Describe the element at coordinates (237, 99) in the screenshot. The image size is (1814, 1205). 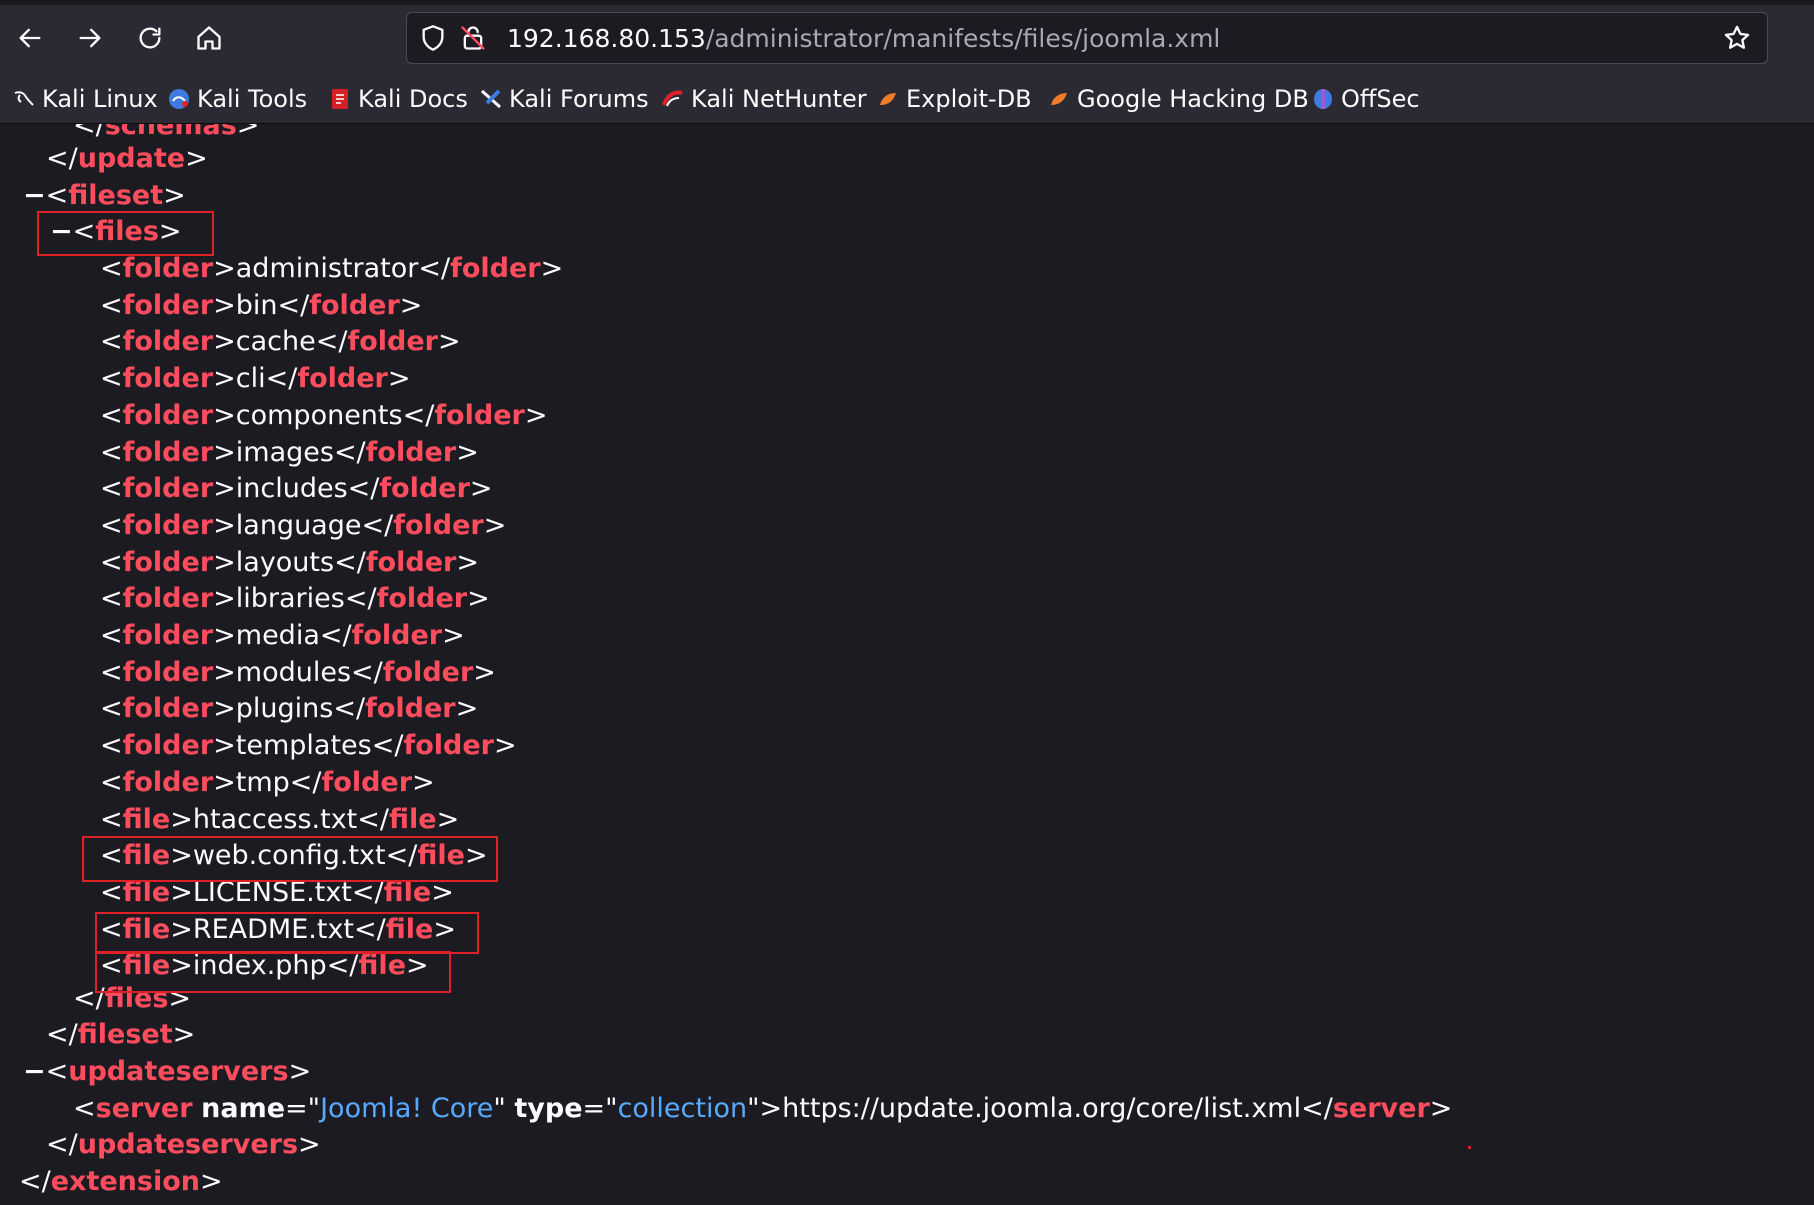
I see `bookmark-kali-tools: Kali Tools` at that location.